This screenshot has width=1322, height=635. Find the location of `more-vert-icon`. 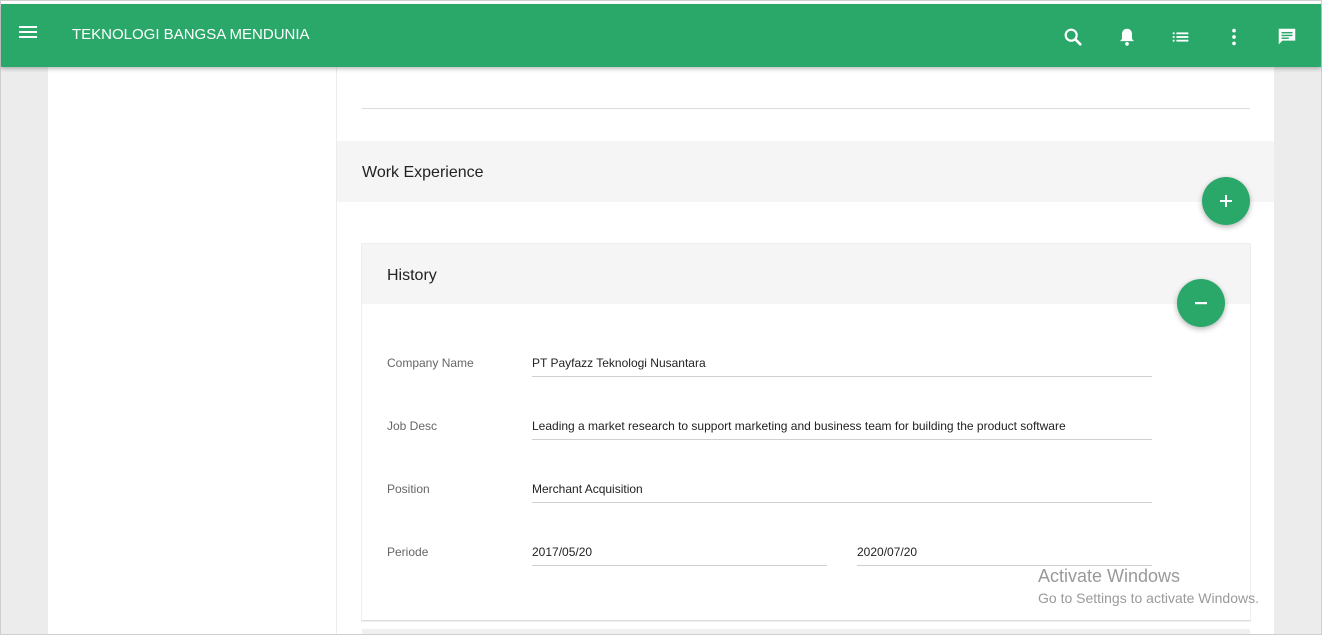

more-vert-icon is located at coordinates (1234, 37).